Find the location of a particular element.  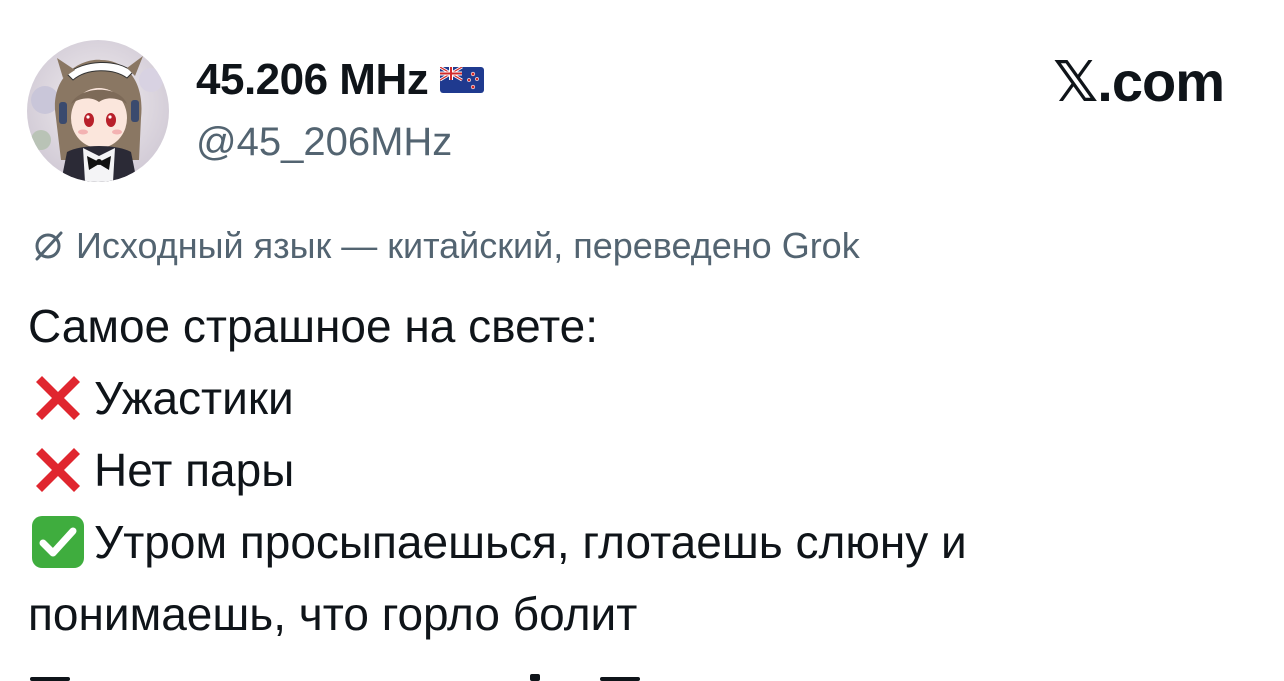

avatar is located at coordinates (98, 111).